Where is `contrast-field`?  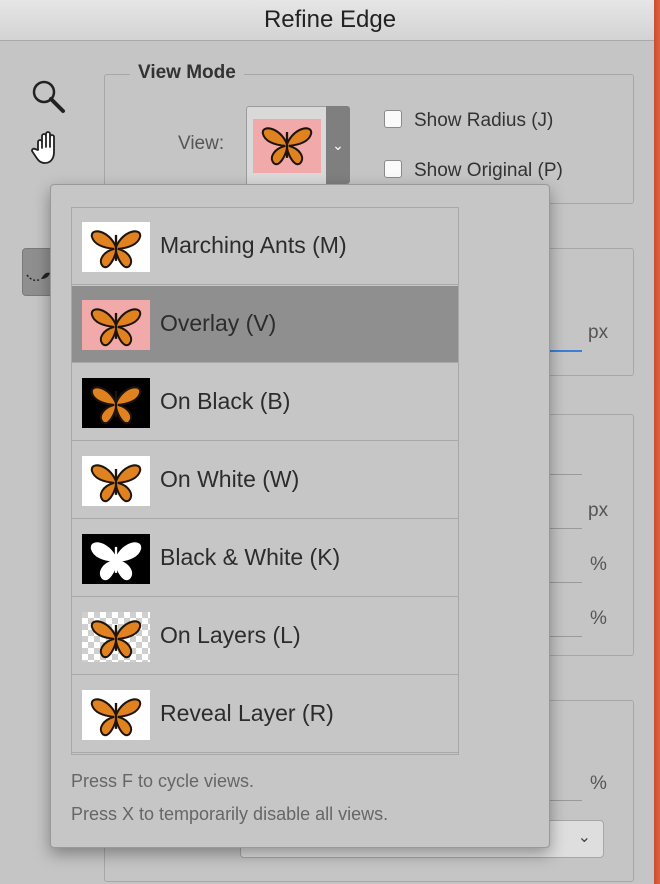 contrast-field is located at coordinates (565, 582).